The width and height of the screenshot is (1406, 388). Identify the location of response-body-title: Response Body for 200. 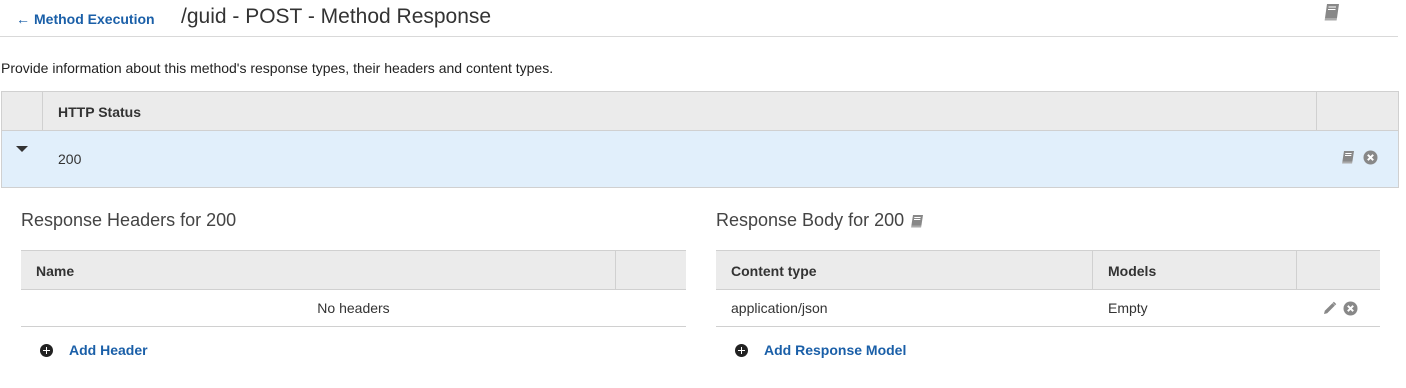
(810, 220).